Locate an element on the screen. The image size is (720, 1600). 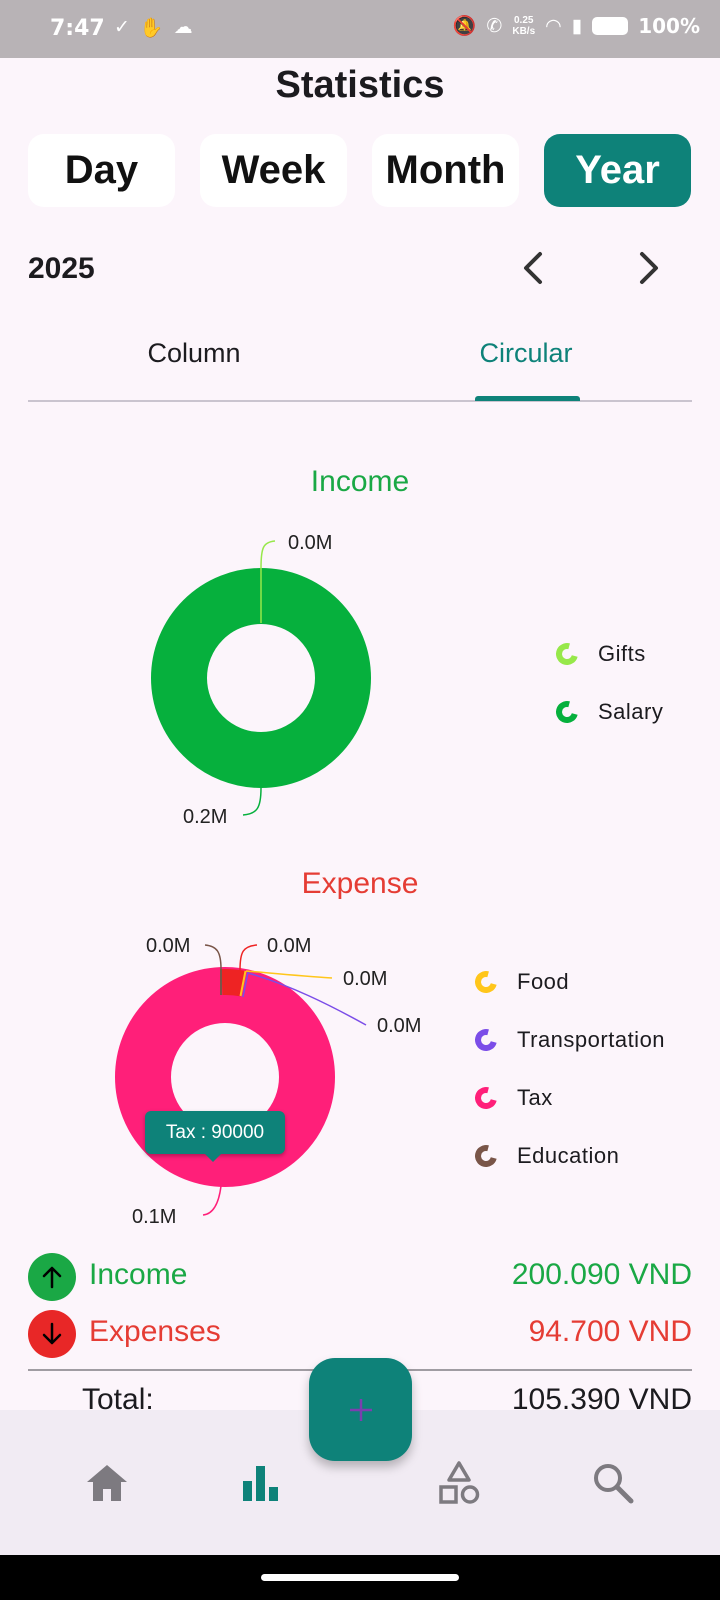
expense-label-red: 0.0M is located at coordinates (289, 946).